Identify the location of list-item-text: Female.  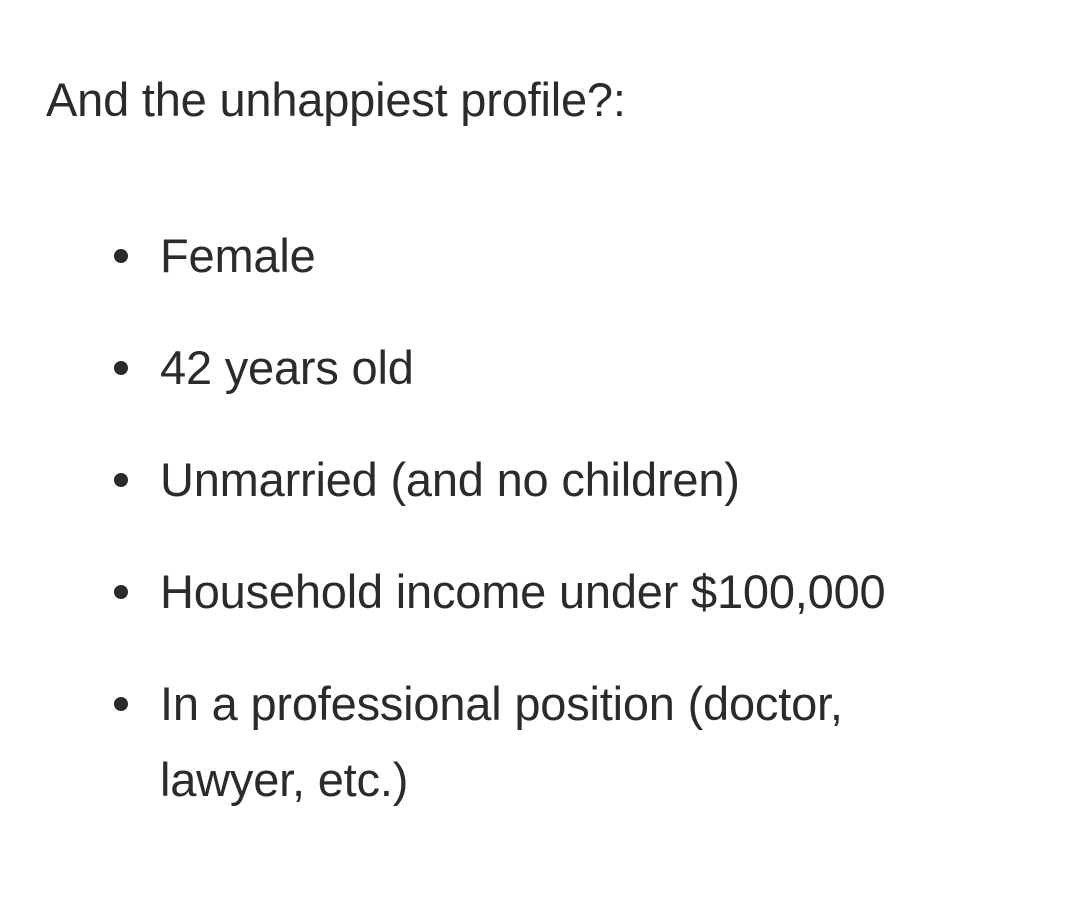
(238, 255).